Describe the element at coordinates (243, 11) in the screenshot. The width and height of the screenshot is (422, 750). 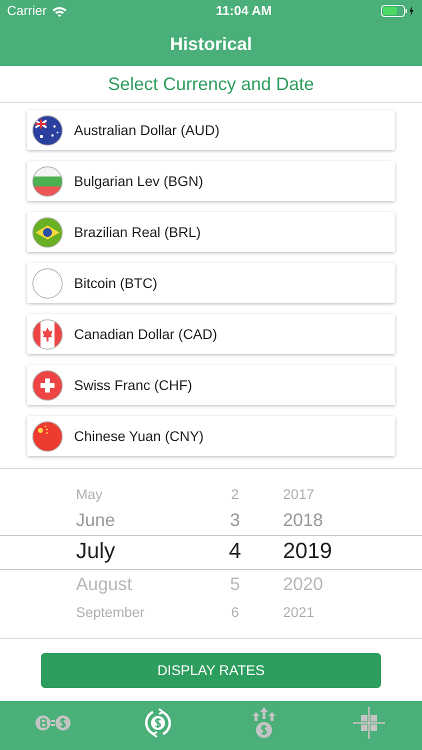
I see `status-time: 11:04 AM` at that location.